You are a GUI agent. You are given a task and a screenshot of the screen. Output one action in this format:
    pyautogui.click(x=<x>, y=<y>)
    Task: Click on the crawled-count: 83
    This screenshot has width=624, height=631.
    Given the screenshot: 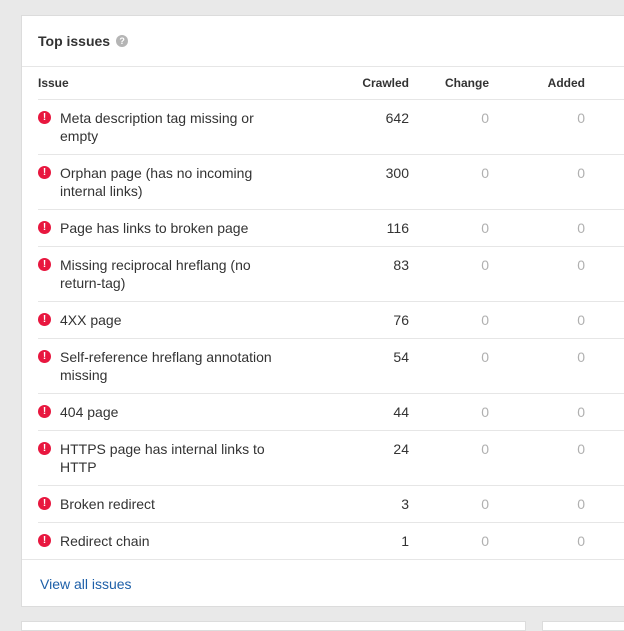 What is the action you would take?
    pyautogui.click(x=373, y=265)
    